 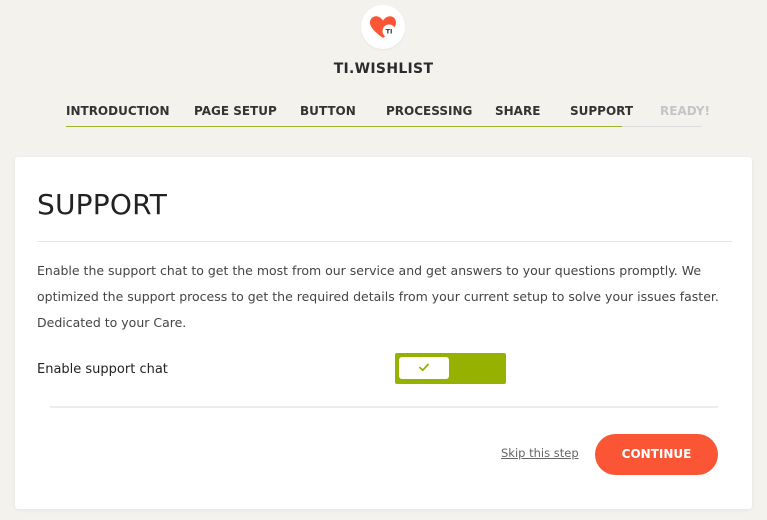 I want to click on app-logo: TI, so click(x=383, y=27).